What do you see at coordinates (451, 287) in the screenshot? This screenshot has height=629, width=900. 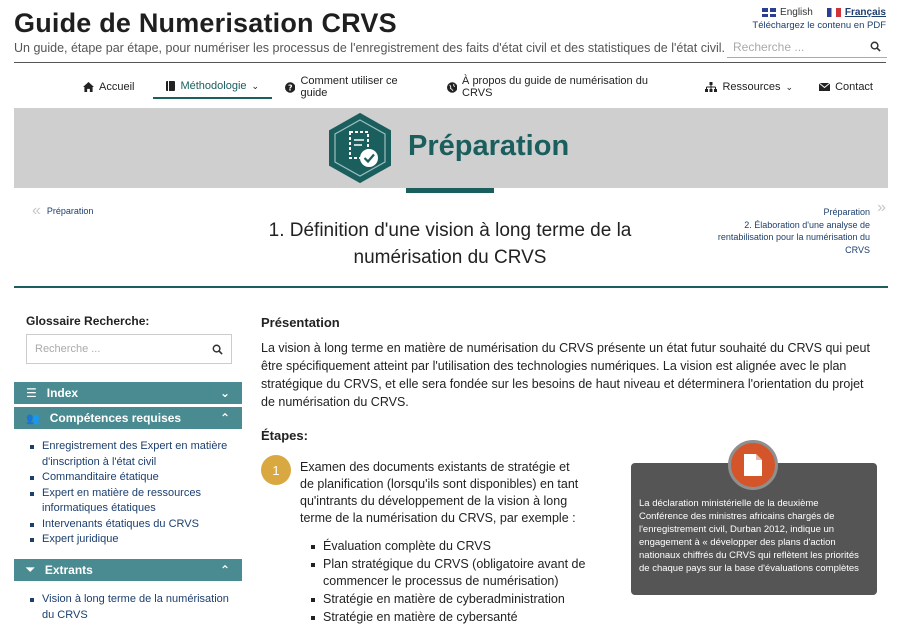 I see `content-divider` at bounding box center [451, 287].